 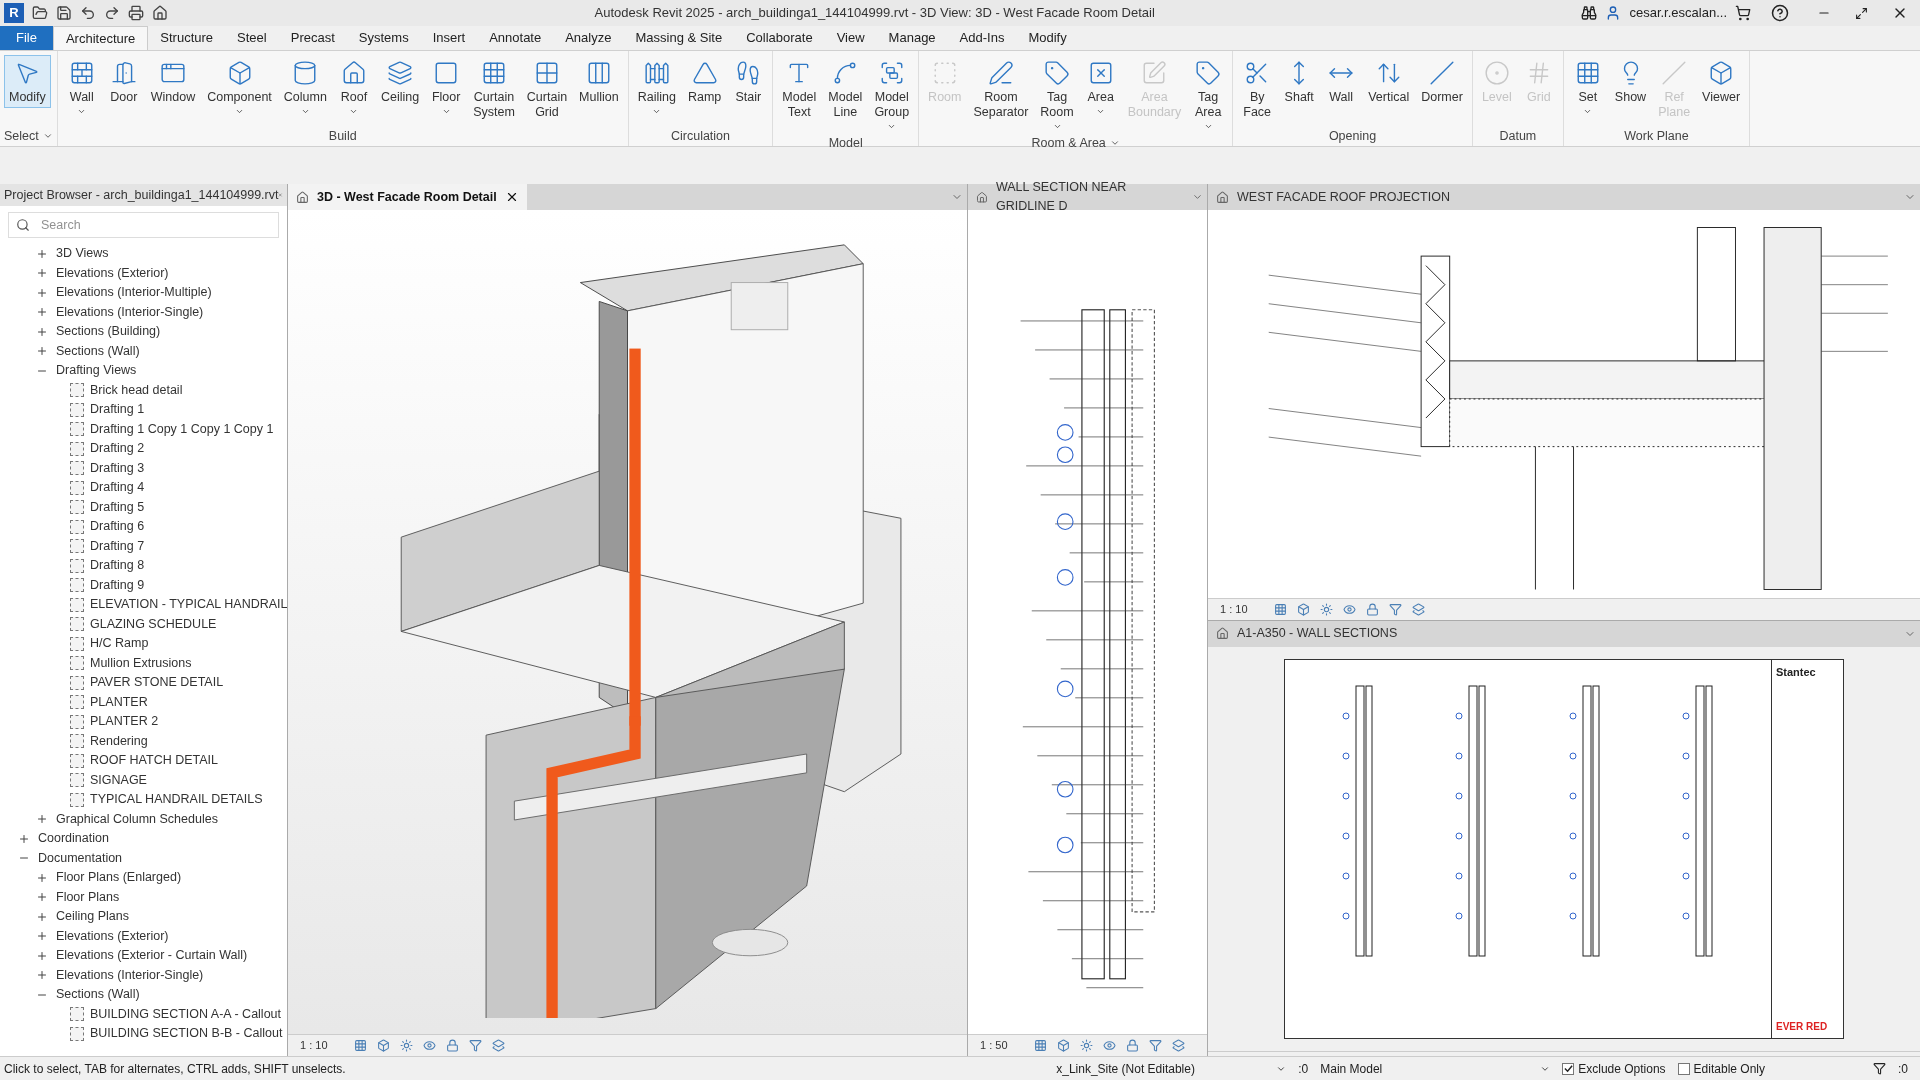 What do you see at coordinates (599, 81) in the screenshot?
I see `ribbon-tool: Mullion` at bounding box center [599, 81].